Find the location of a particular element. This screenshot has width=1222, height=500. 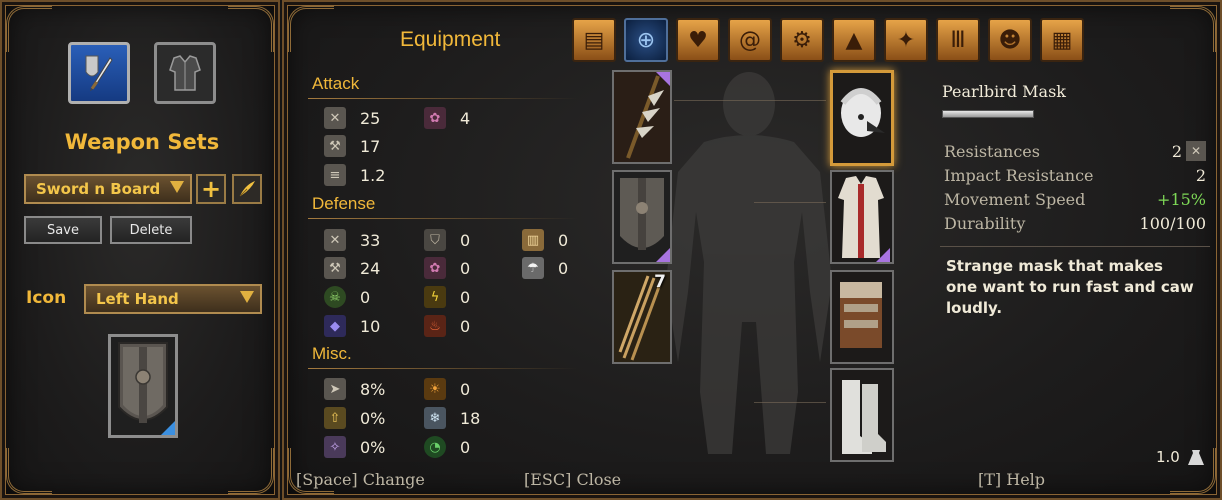

add-set-button: + is located at coordinates (211, 189).